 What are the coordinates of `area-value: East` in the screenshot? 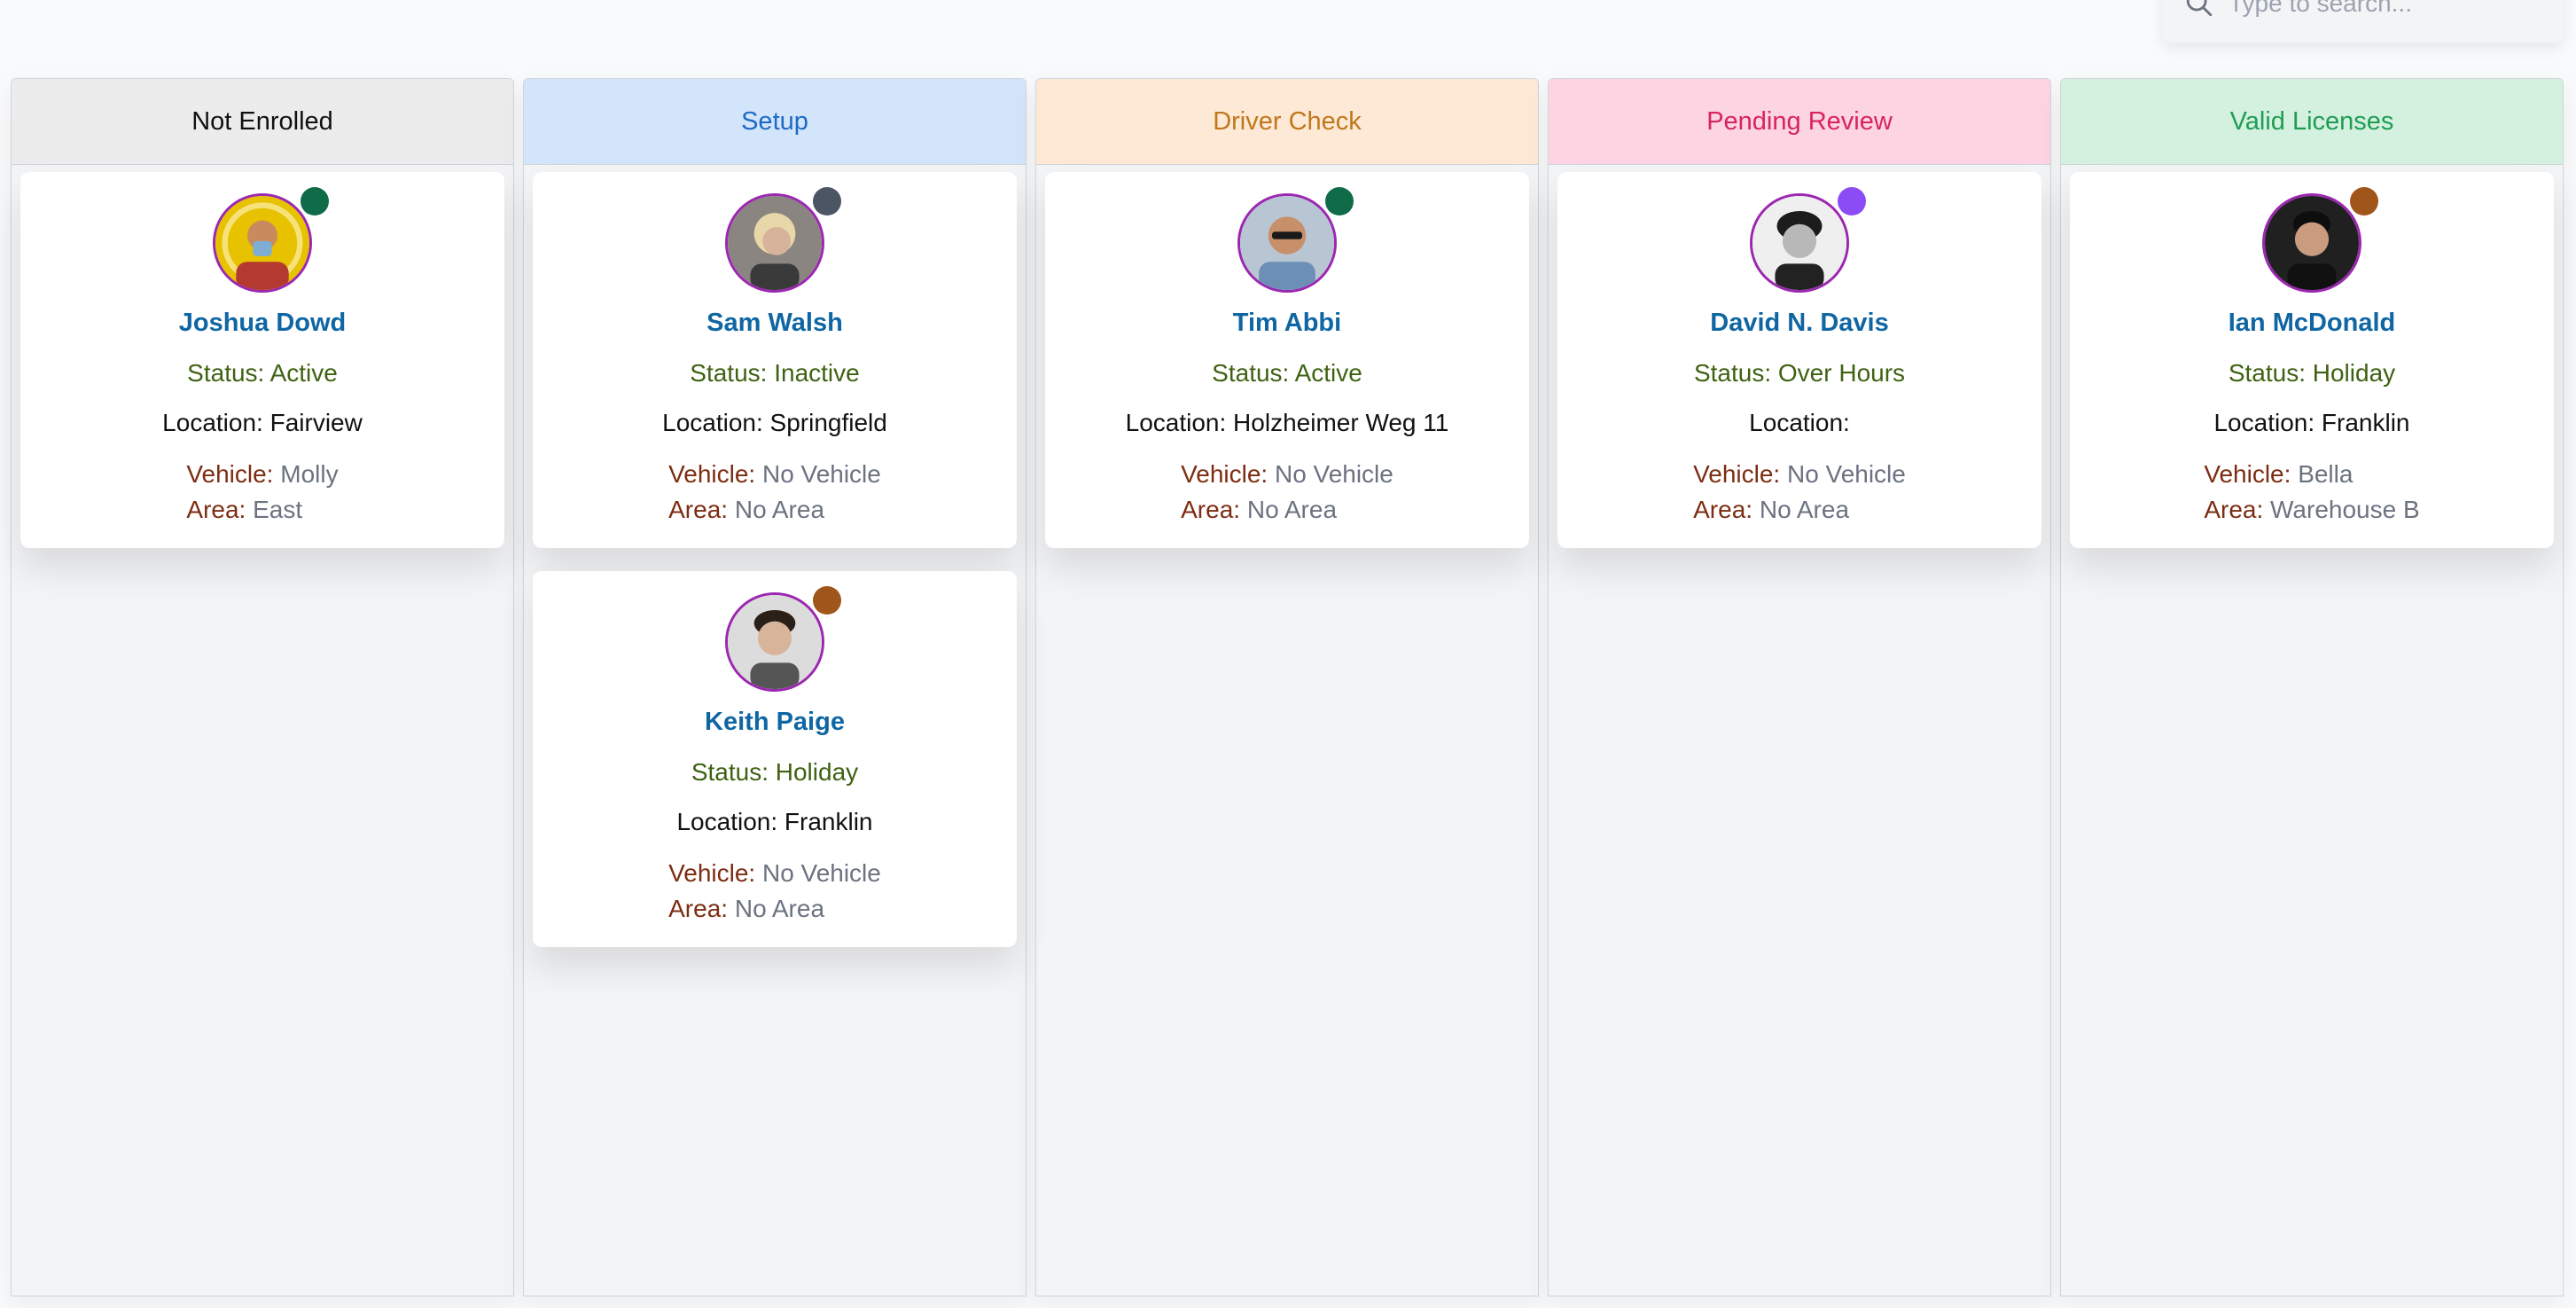 It's located at (278, 509).